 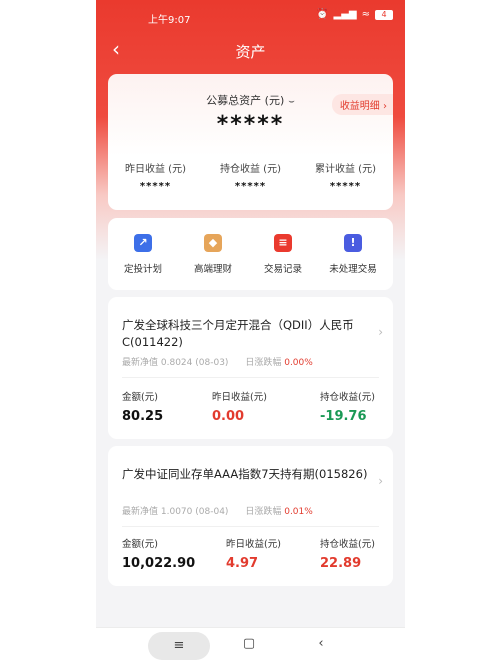 What do you see at coordinates (321, 643) in the screenshot?
I see `system-back-button: ‹` at bounding box center [321, 643].